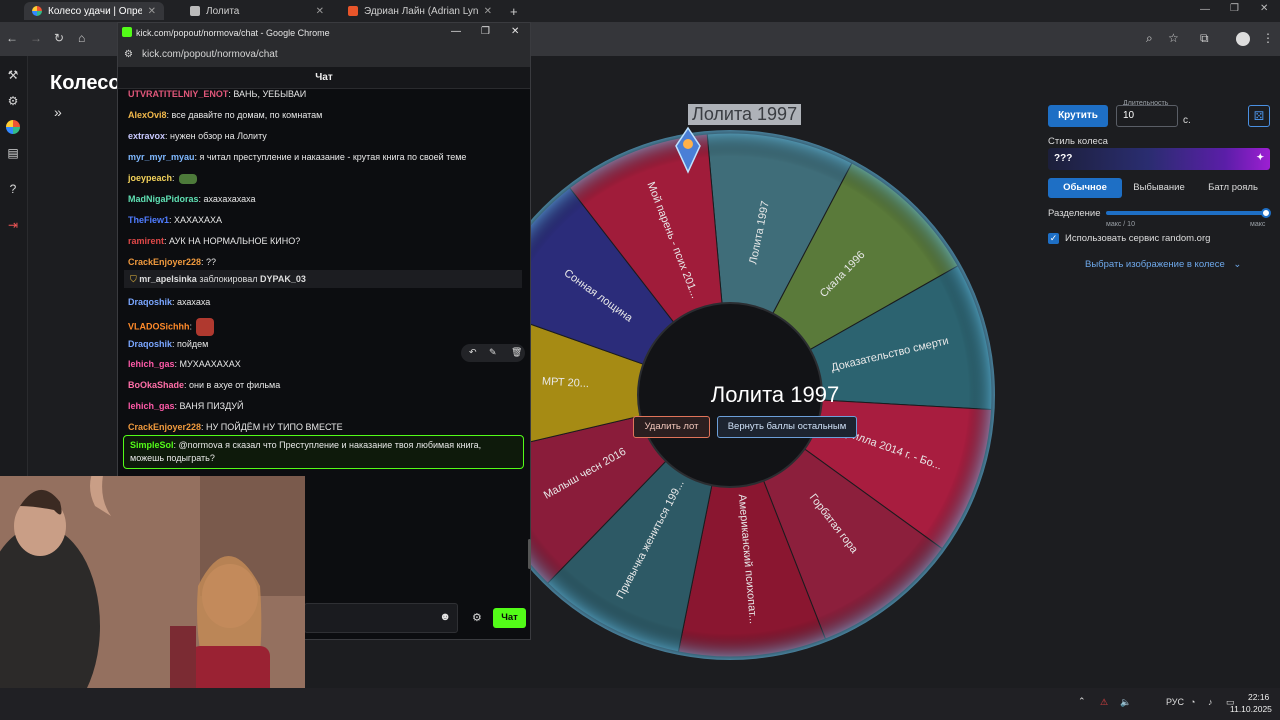 The height and width of the screenshot is (720, 1280). What do you see at coordinates (13, 225) in the screenshot?
I see `logout-icon: ⇥` at bounding box center [13, 225].